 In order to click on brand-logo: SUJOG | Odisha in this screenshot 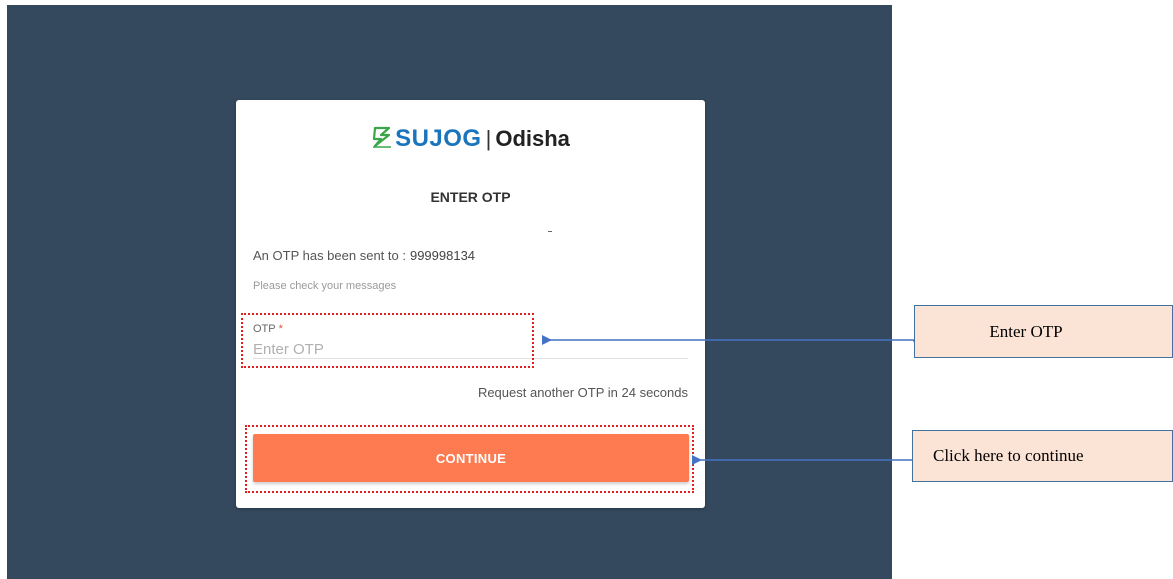, I will do `click(470, 138)`.